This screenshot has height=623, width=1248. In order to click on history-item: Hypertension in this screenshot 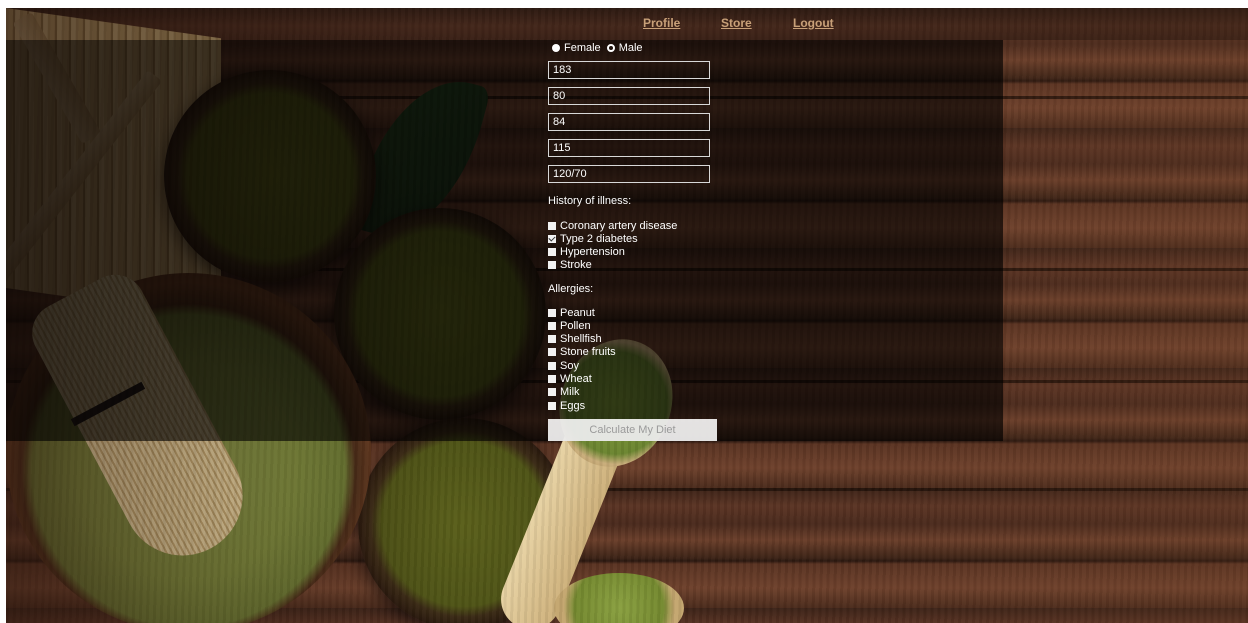, I will do `click(586, 251)`.